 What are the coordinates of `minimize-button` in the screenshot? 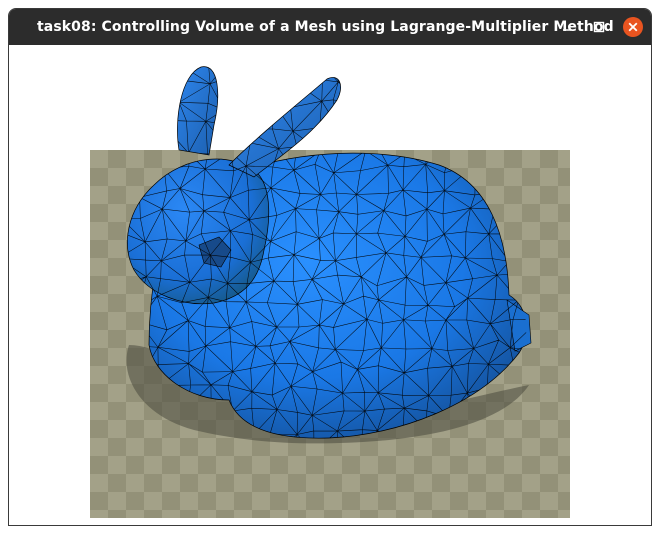 It's located at (567, 27).